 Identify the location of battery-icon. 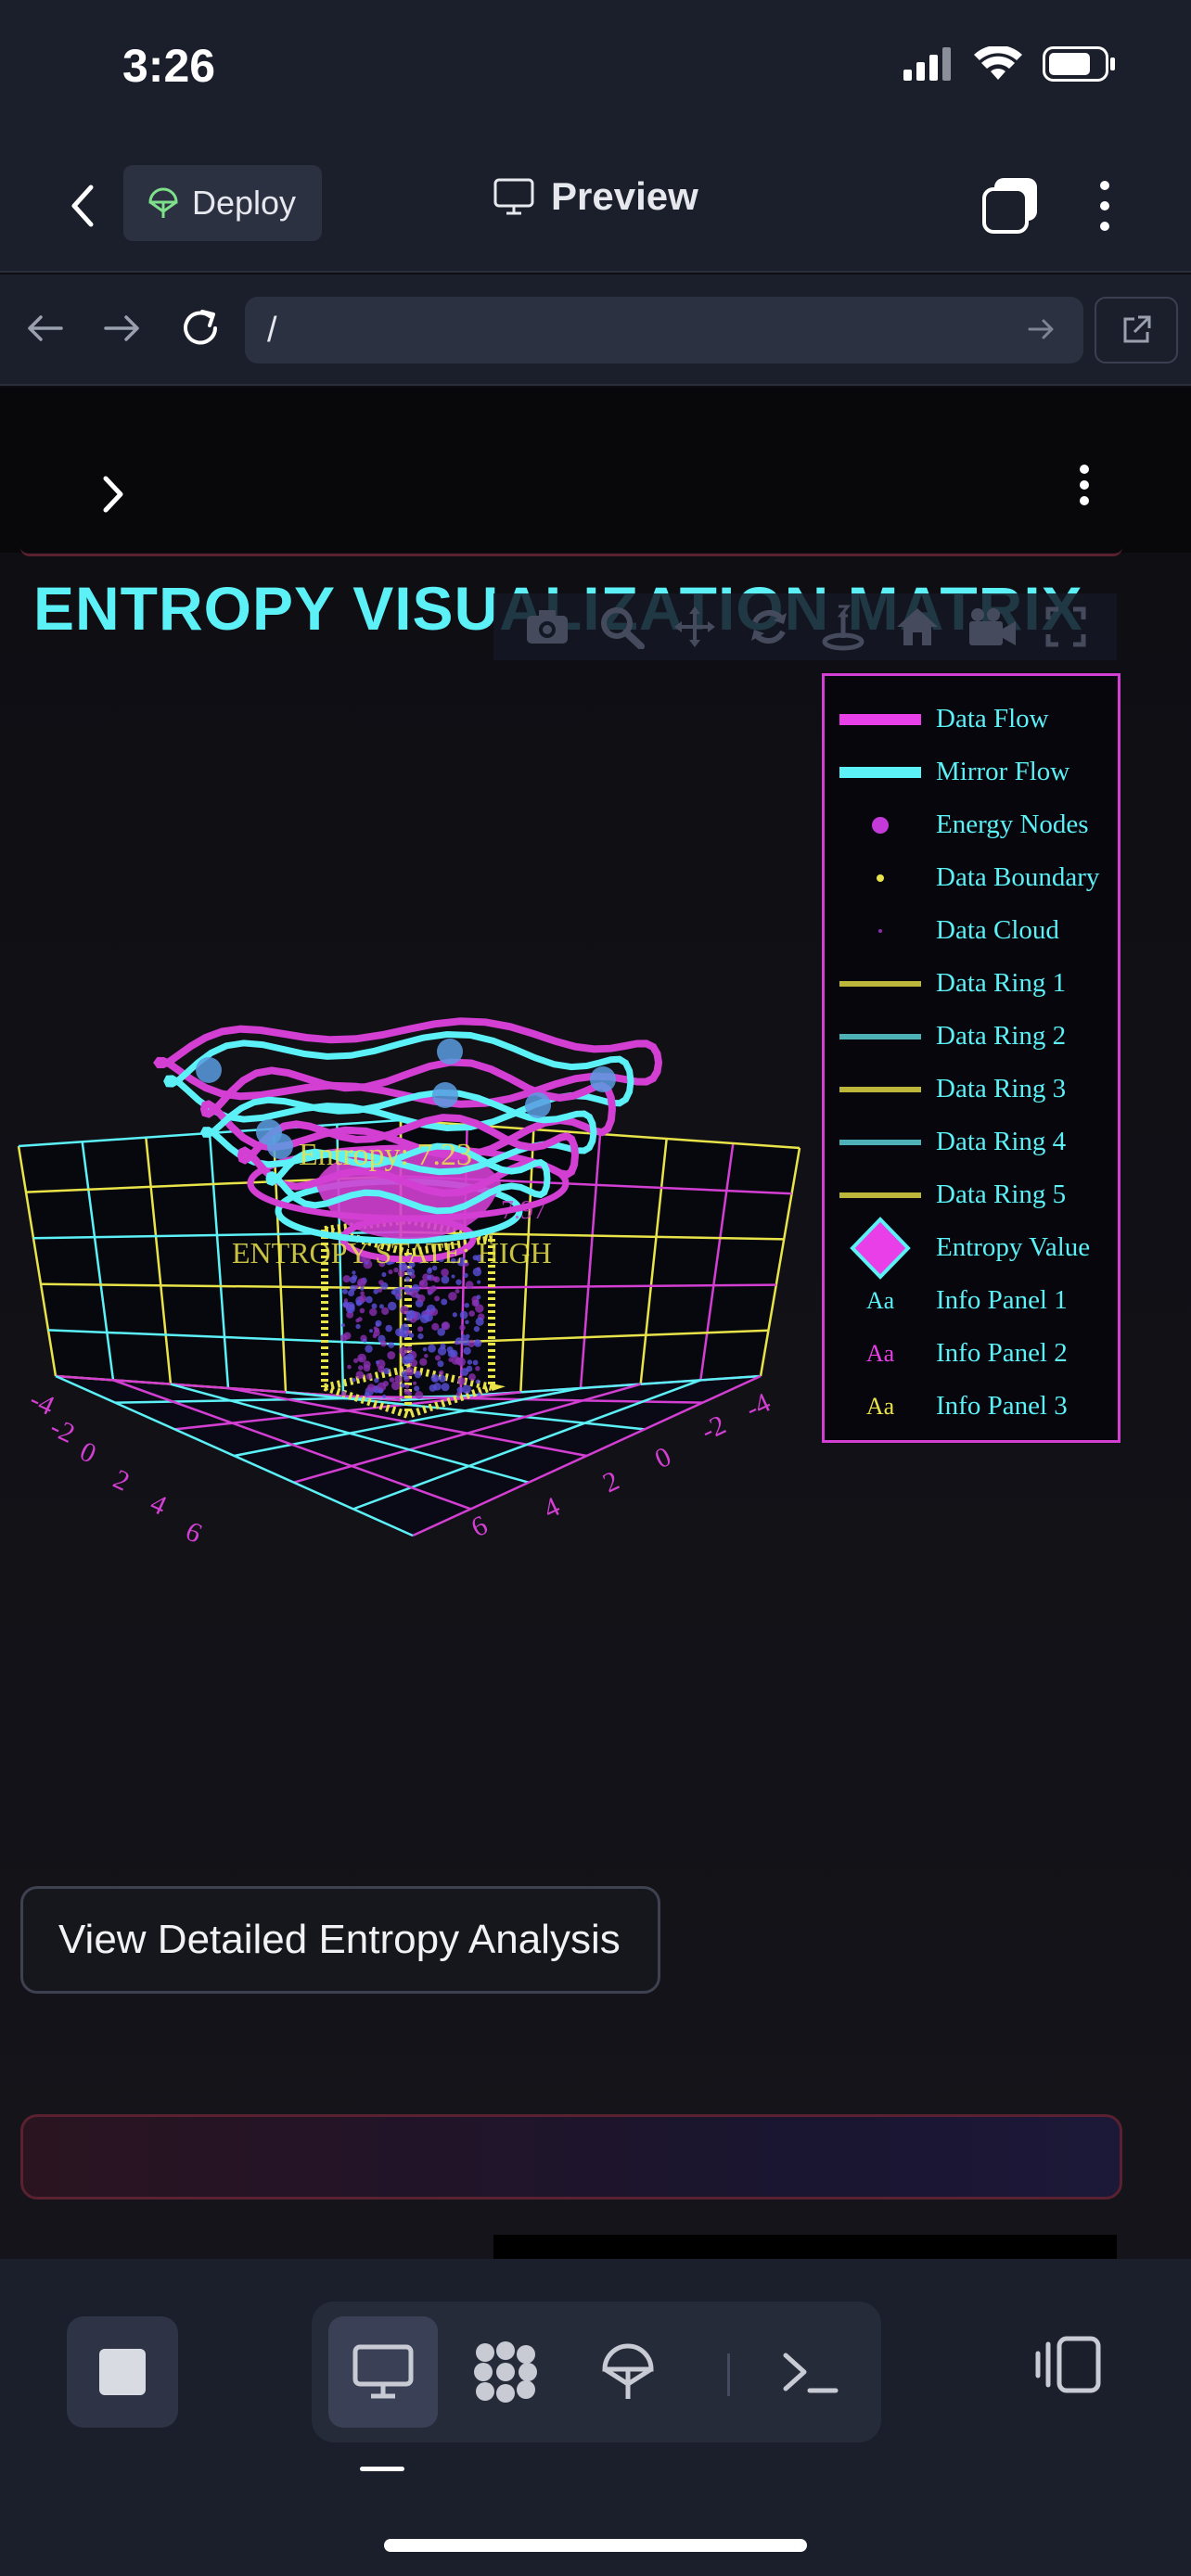
(1079, 64).